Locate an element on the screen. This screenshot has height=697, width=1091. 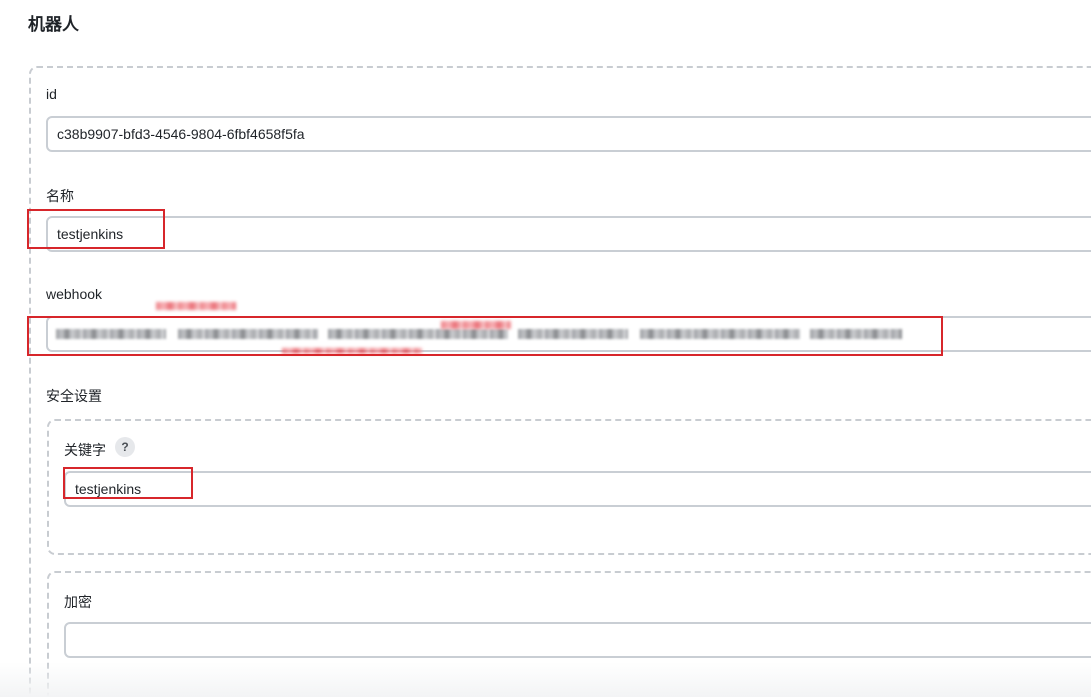
bottom-fade is located at coordinates (545, 679).